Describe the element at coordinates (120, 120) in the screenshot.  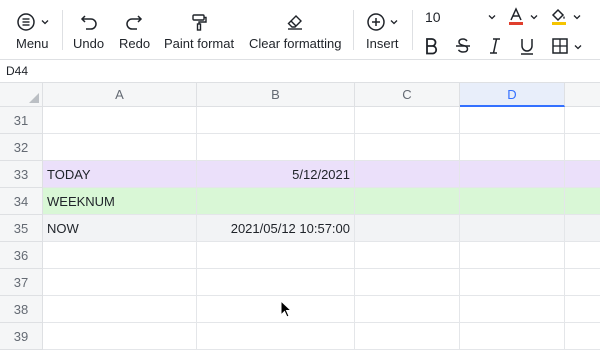
I see `cell-a31` at that location.